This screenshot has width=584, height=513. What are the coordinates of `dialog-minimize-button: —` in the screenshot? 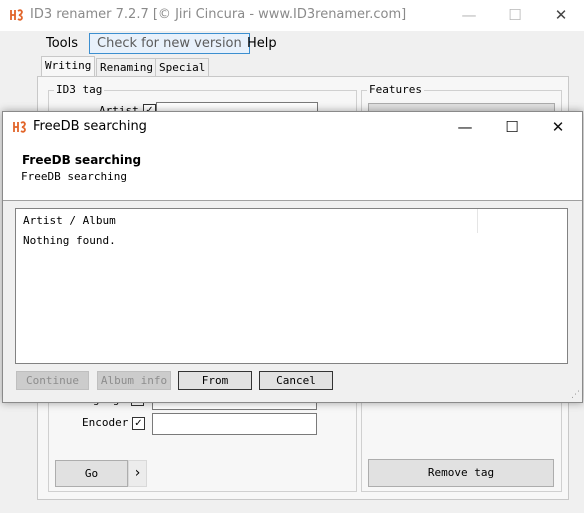 It's located at (465, 127).